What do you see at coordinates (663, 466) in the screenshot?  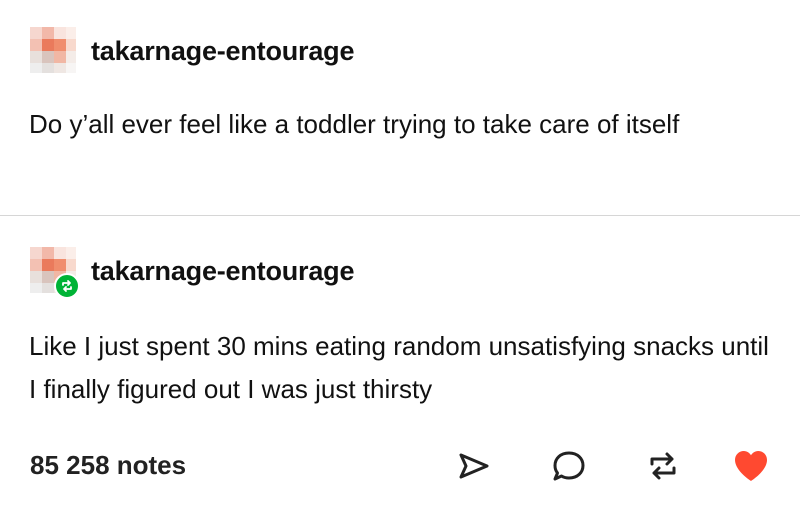 I see `reblog-icon` at bounding box center [663, 466].